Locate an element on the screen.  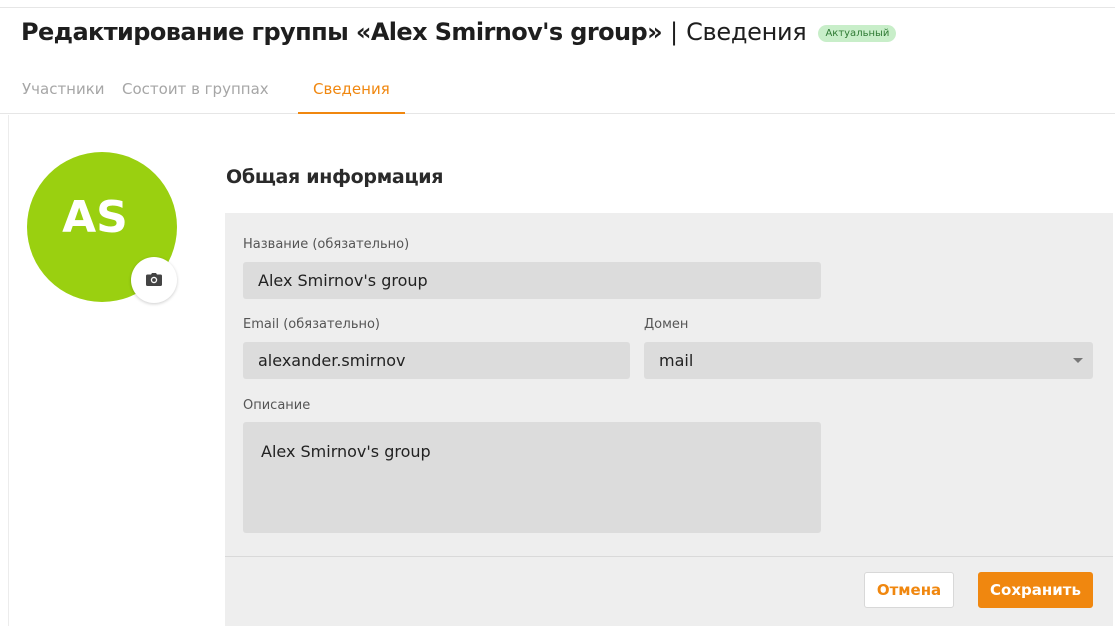
avatar: AS is located at coordinates (102, 227).